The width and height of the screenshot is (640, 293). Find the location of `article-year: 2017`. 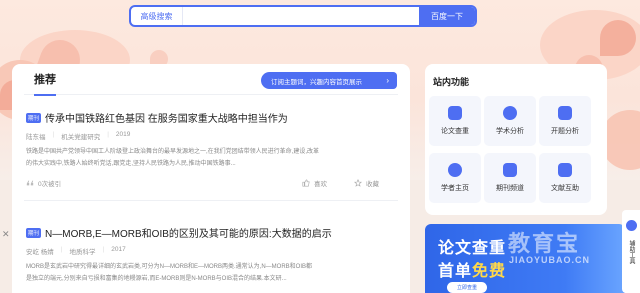

article-year: 2017 is located at coordinates (118, 249).